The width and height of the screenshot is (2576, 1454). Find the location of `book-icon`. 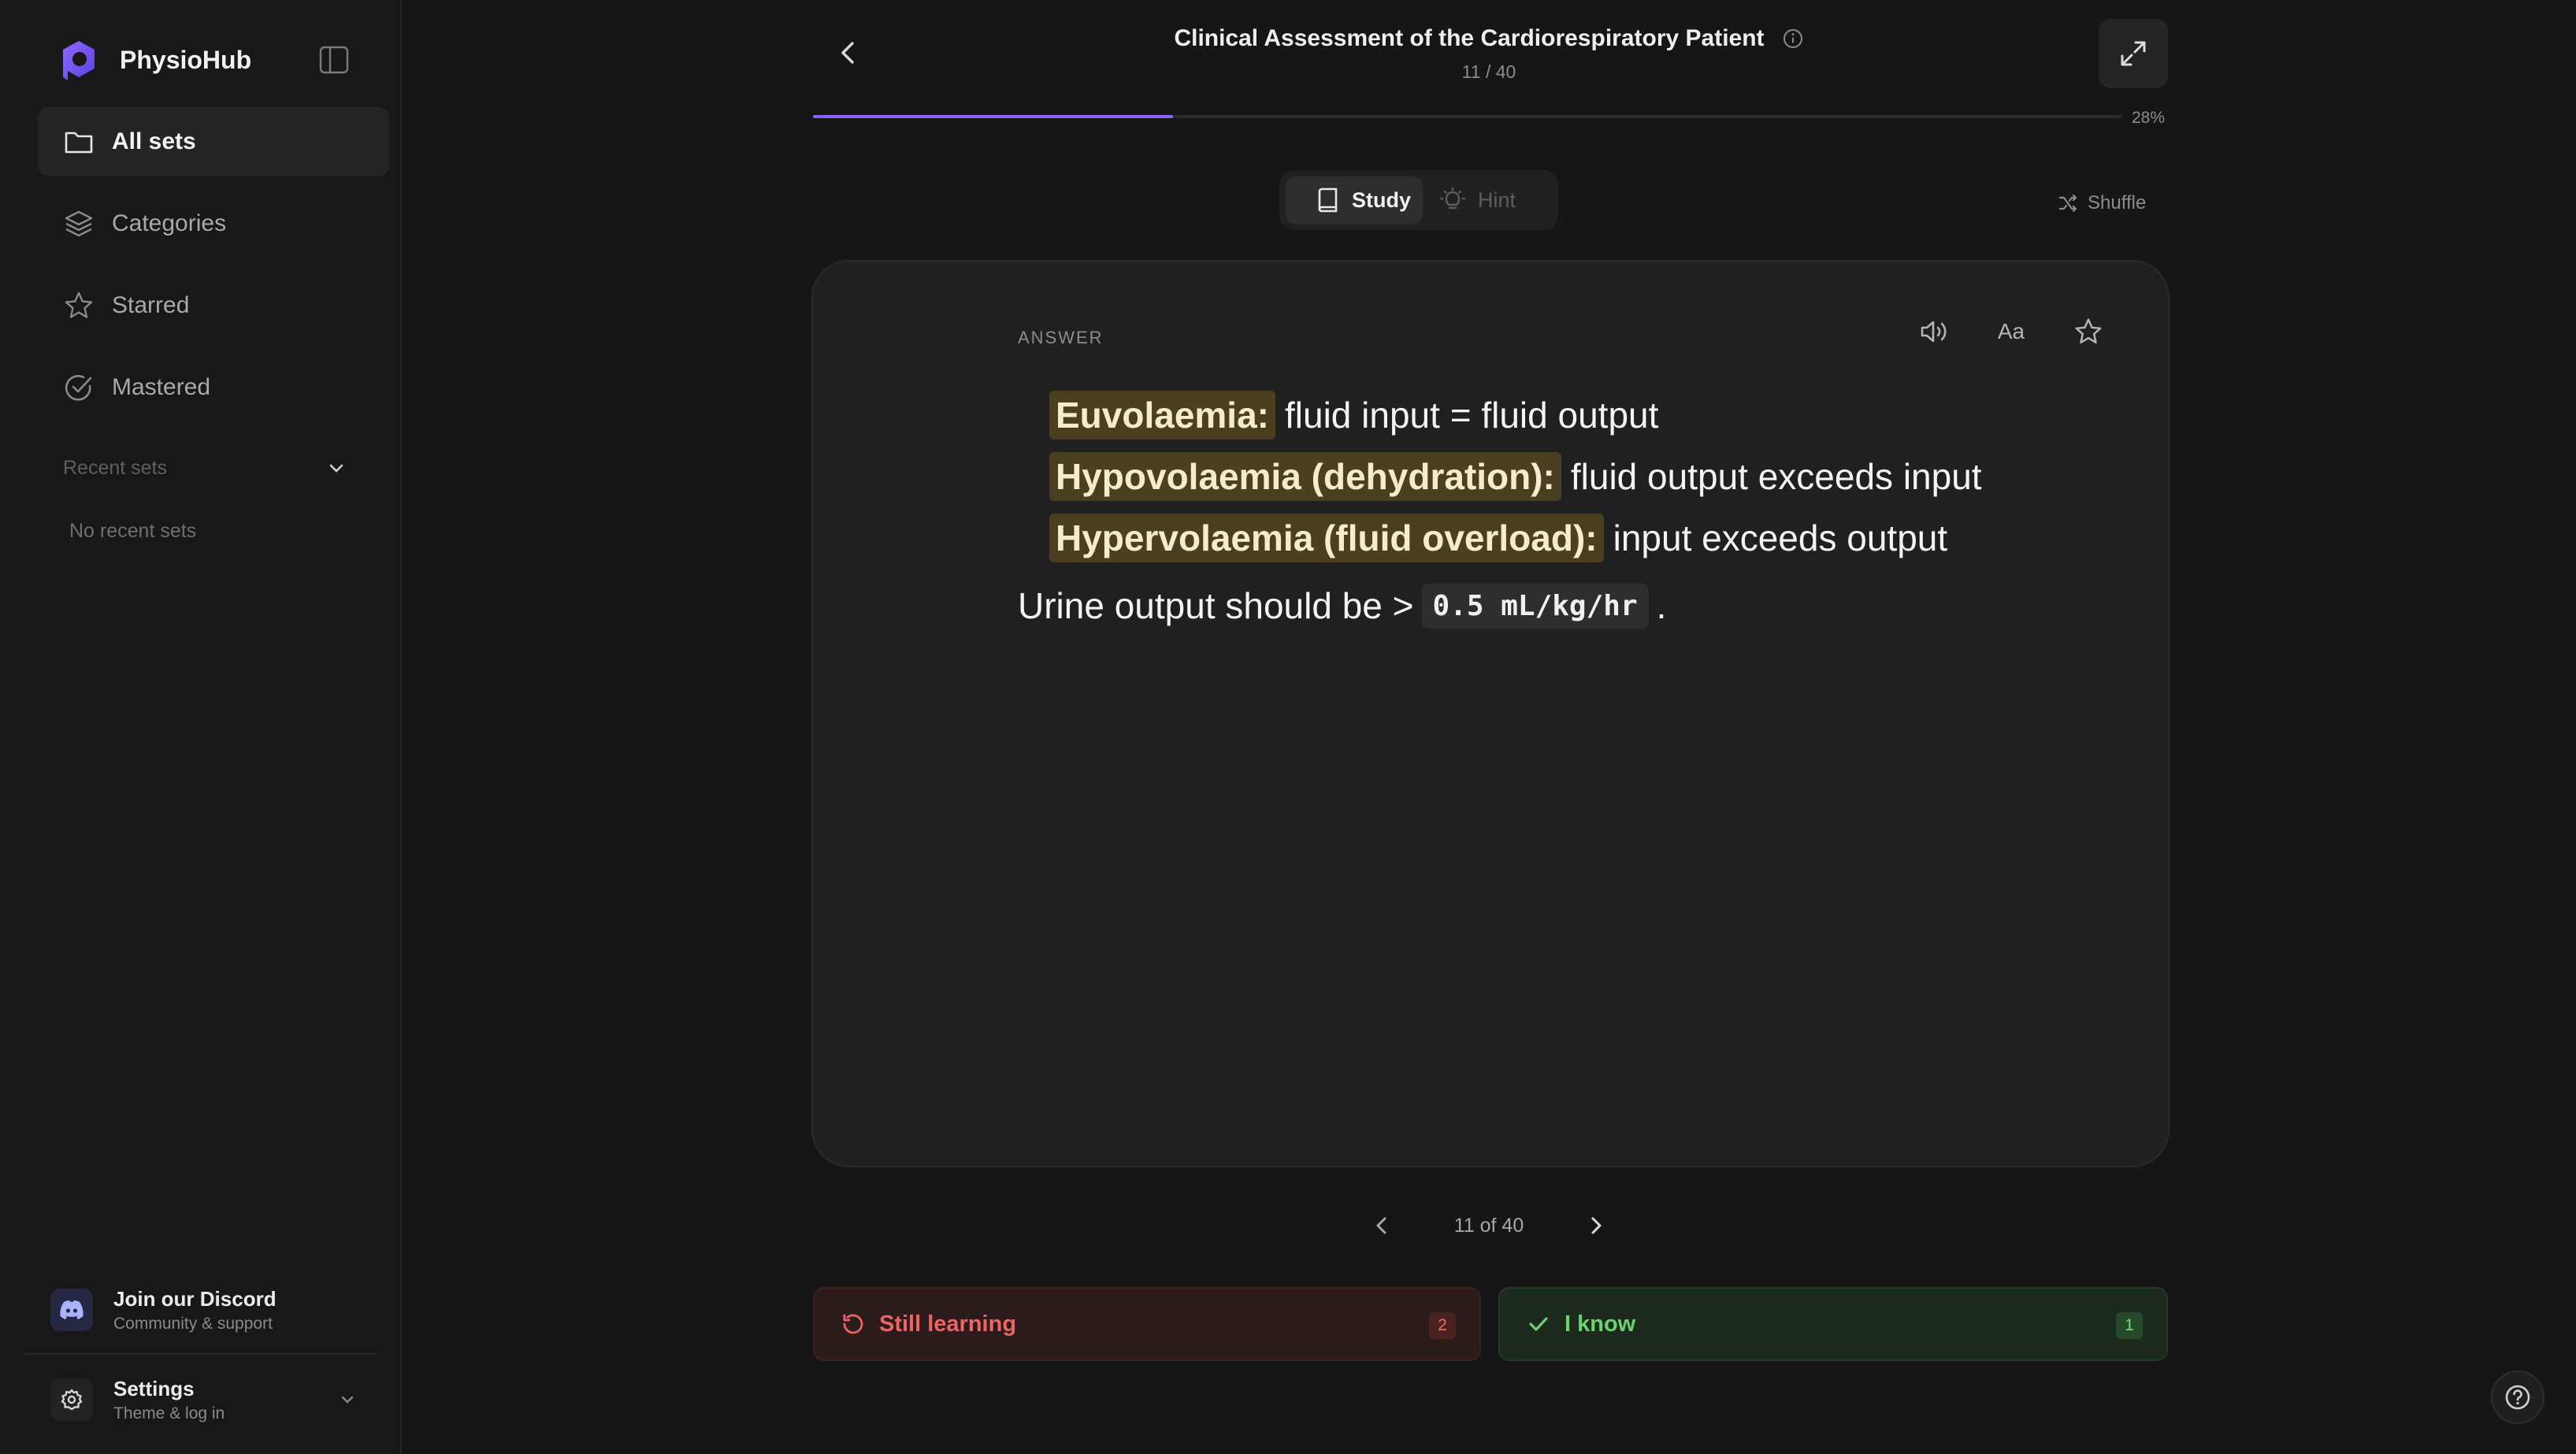

book-icon is located at coordinates (1328, 200).